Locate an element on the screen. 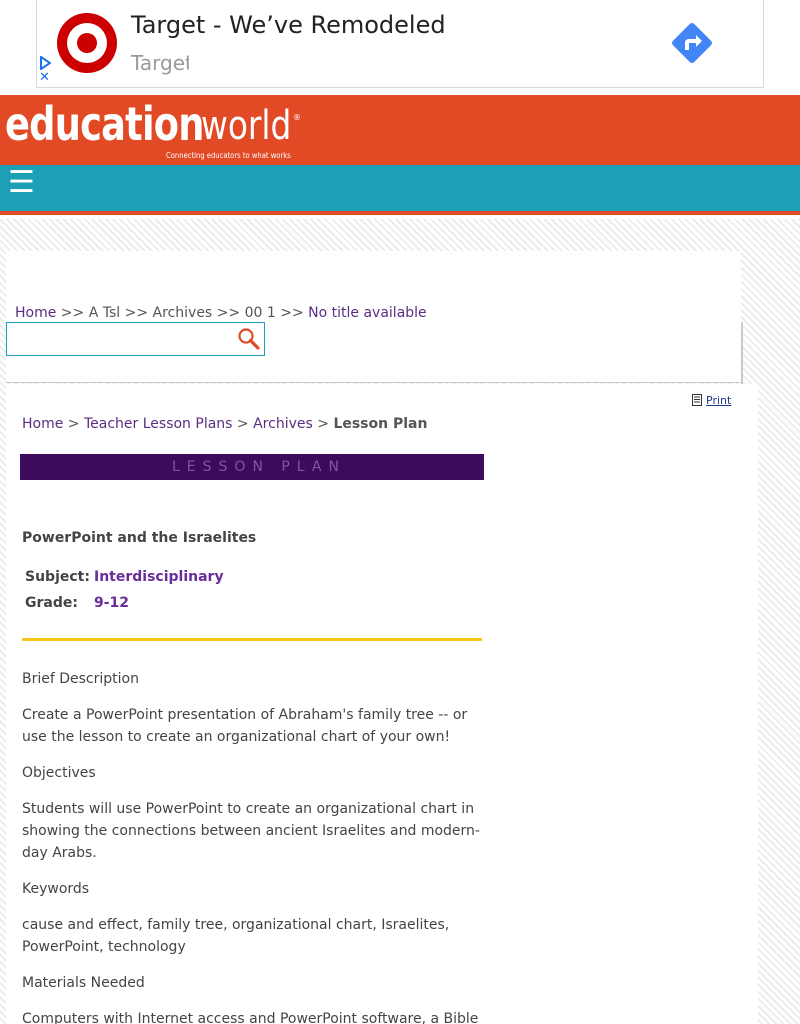  ad-title: Target - We’ve Remodeled is located at coordinates (288, 25).